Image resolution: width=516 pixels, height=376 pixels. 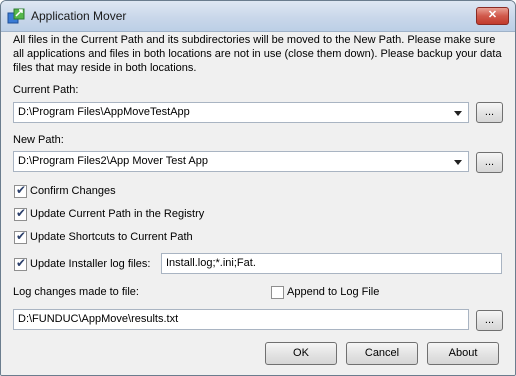 I want to click on append-log-label: Append to Log File, so click(x=333, y=292).